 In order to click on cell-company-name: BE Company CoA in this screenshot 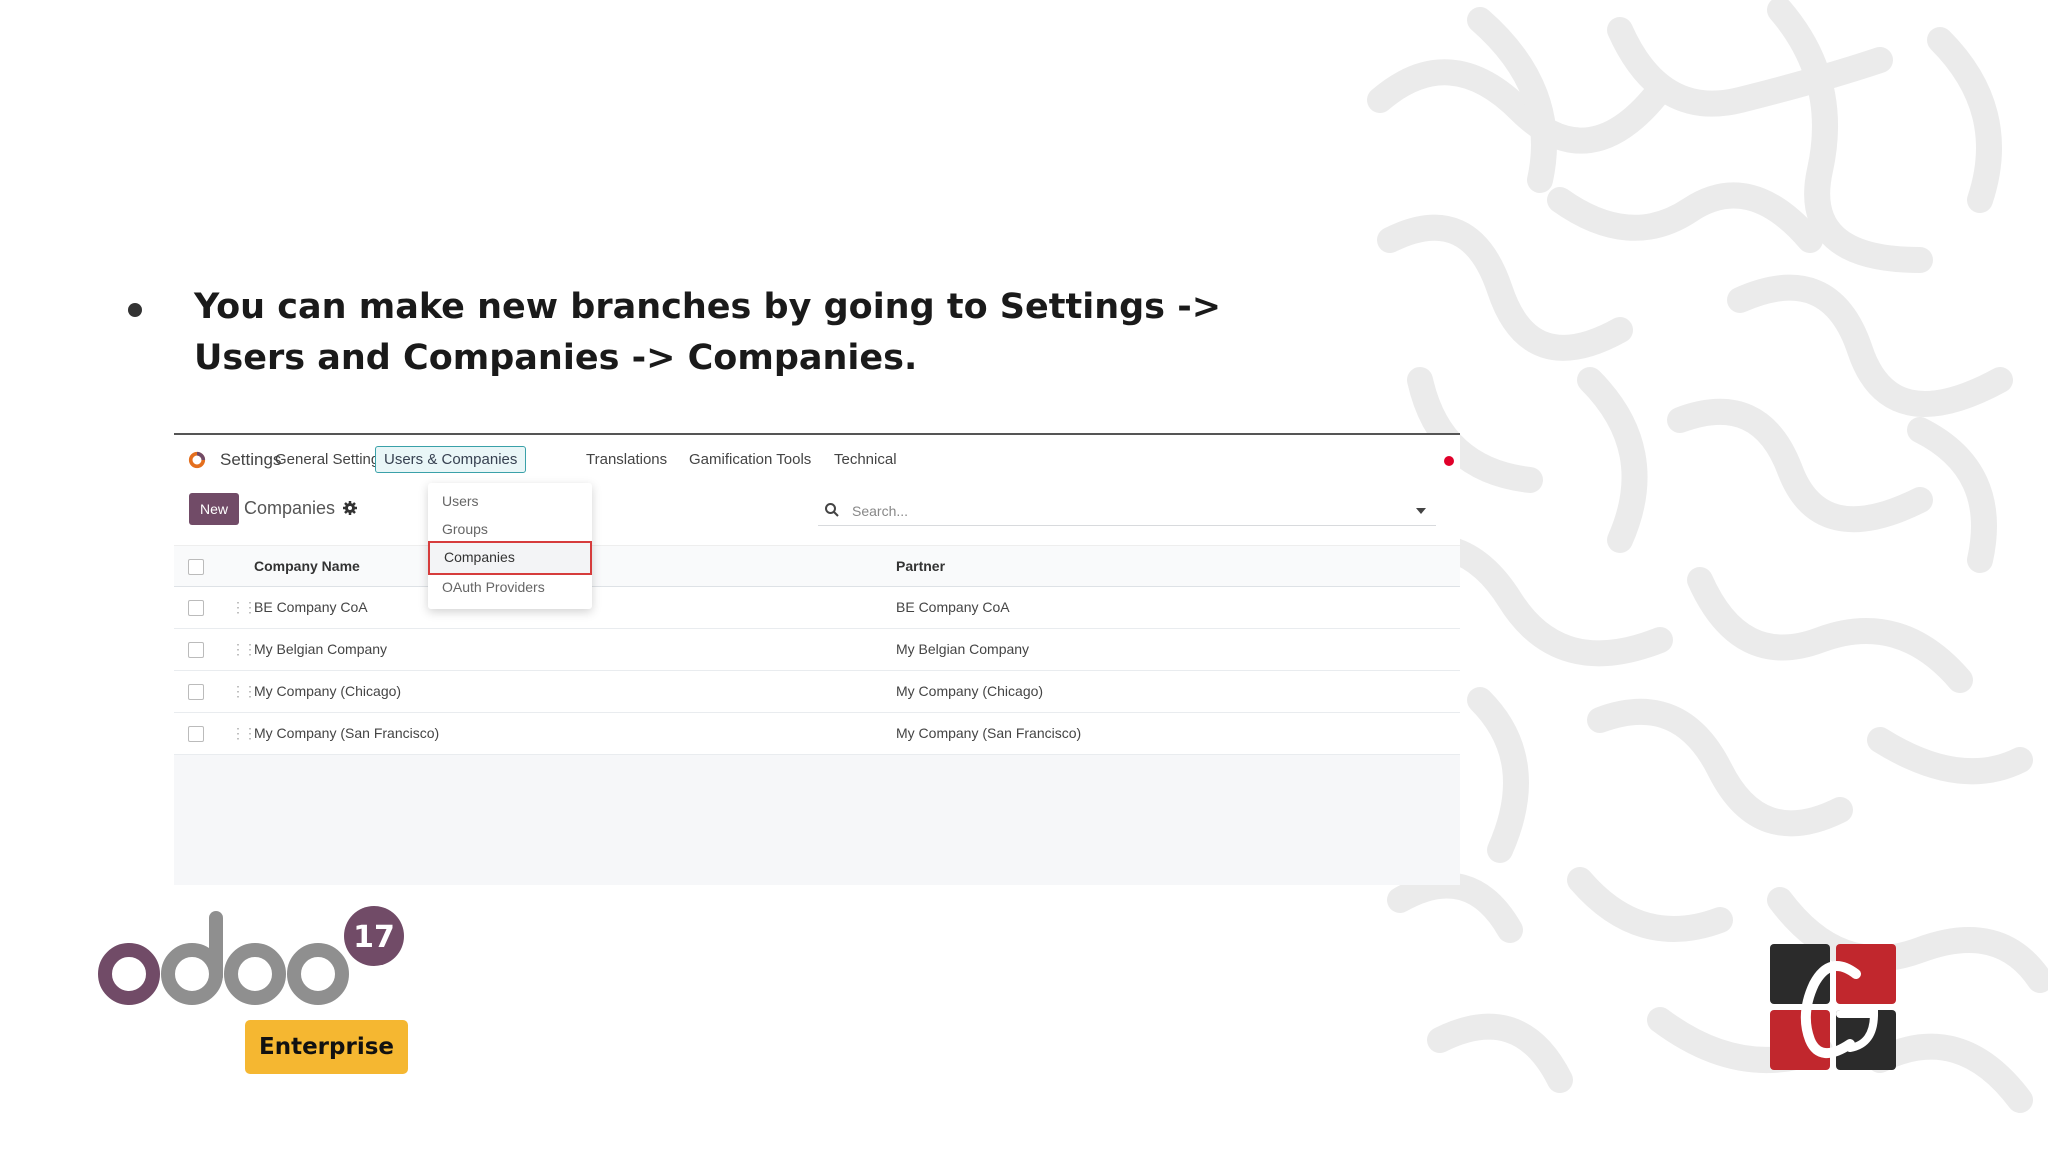, I will do `click(311, 607)`.